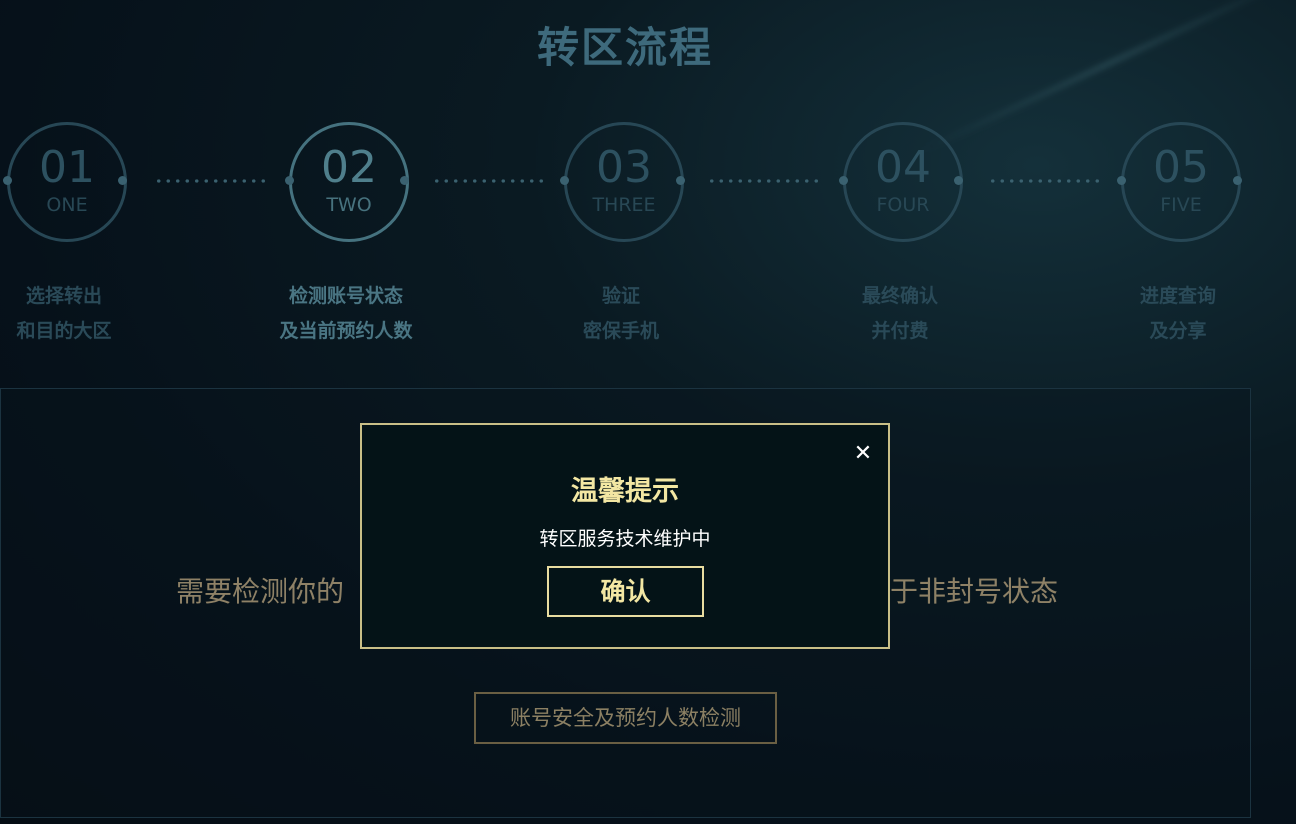 The width and height of the screenshot is (1296, 824). Describe the element at coordinates (1178, 331) in the screenshot. I see `step-label-line2: 及分享` at that location.